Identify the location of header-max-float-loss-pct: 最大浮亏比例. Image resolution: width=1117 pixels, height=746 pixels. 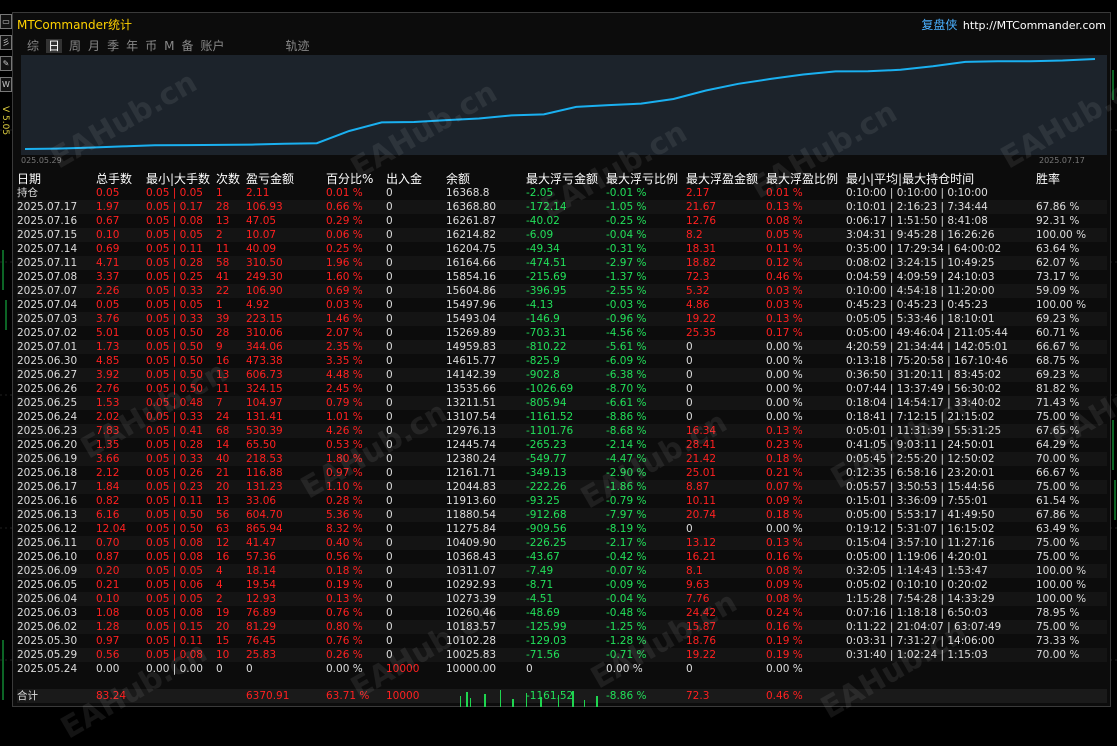
(645, 179).